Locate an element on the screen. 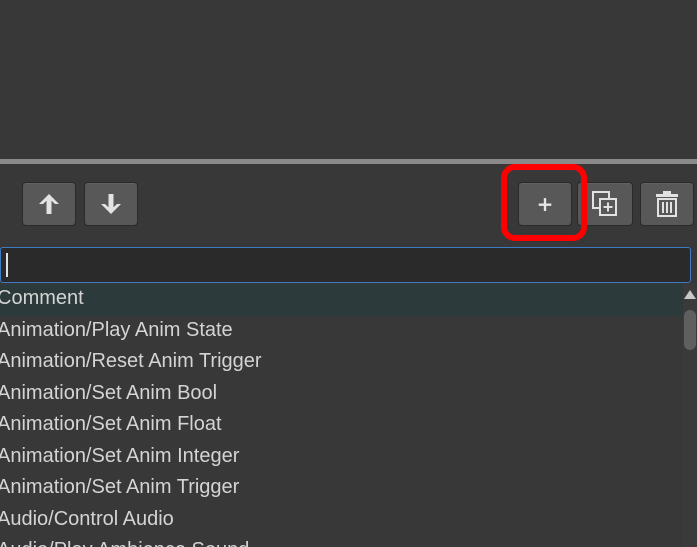 Image resolution: width=697 pixels, height=547 pixels. trash-icon is located at coordinates (667, 204).